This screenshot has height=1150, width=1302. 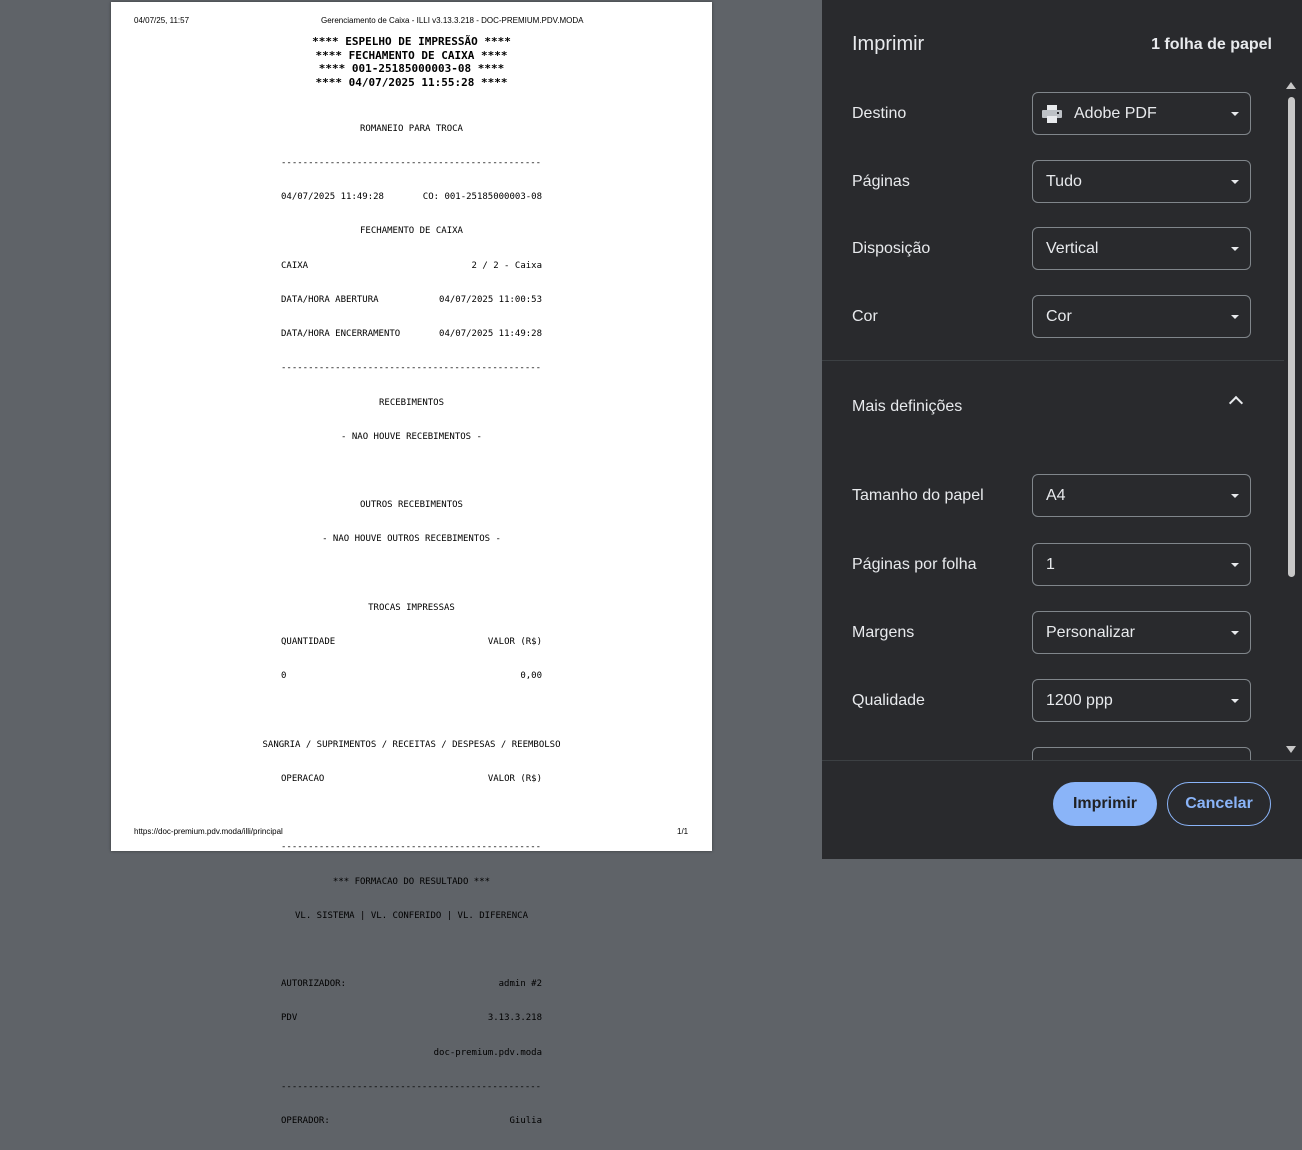 I want to click on receipt-encerramento-label: DATA/HORA ENCERRAMENTO, so click(x=341, y=334).